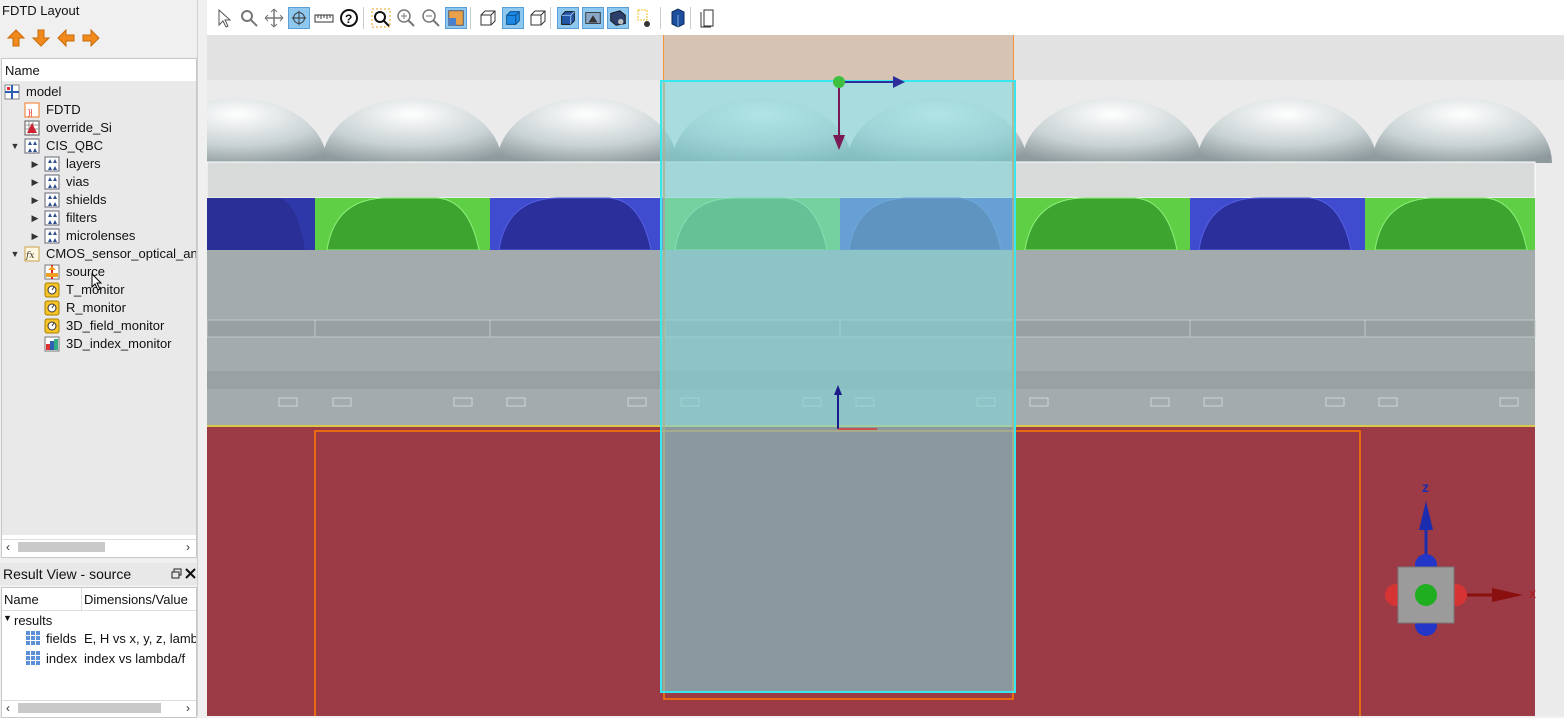  I want to click on view-camera-icon, so click(618, 18).